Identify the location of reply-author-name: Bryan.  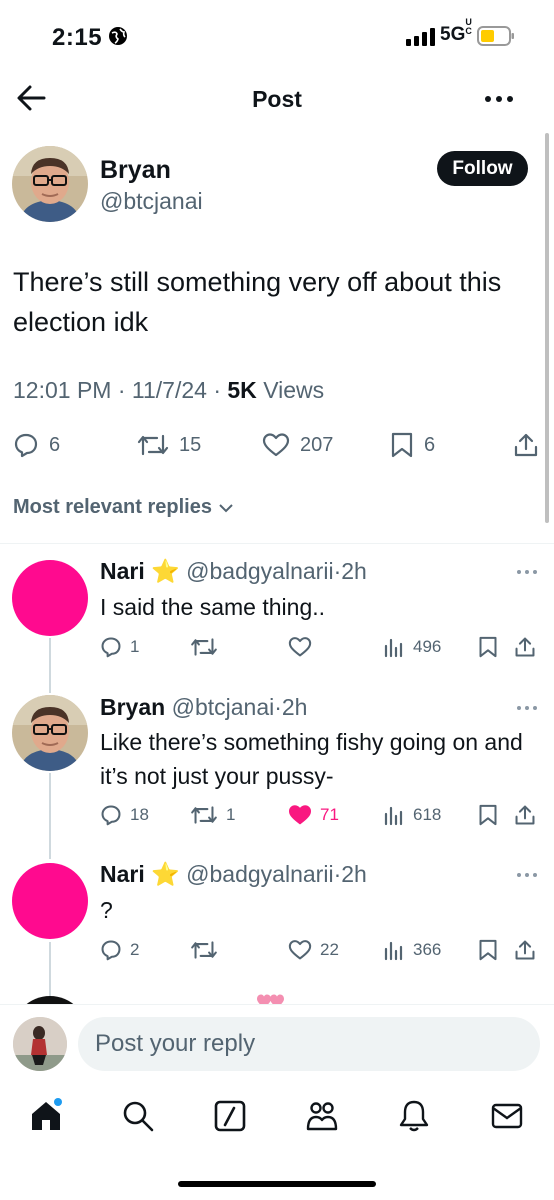
(132, 707).